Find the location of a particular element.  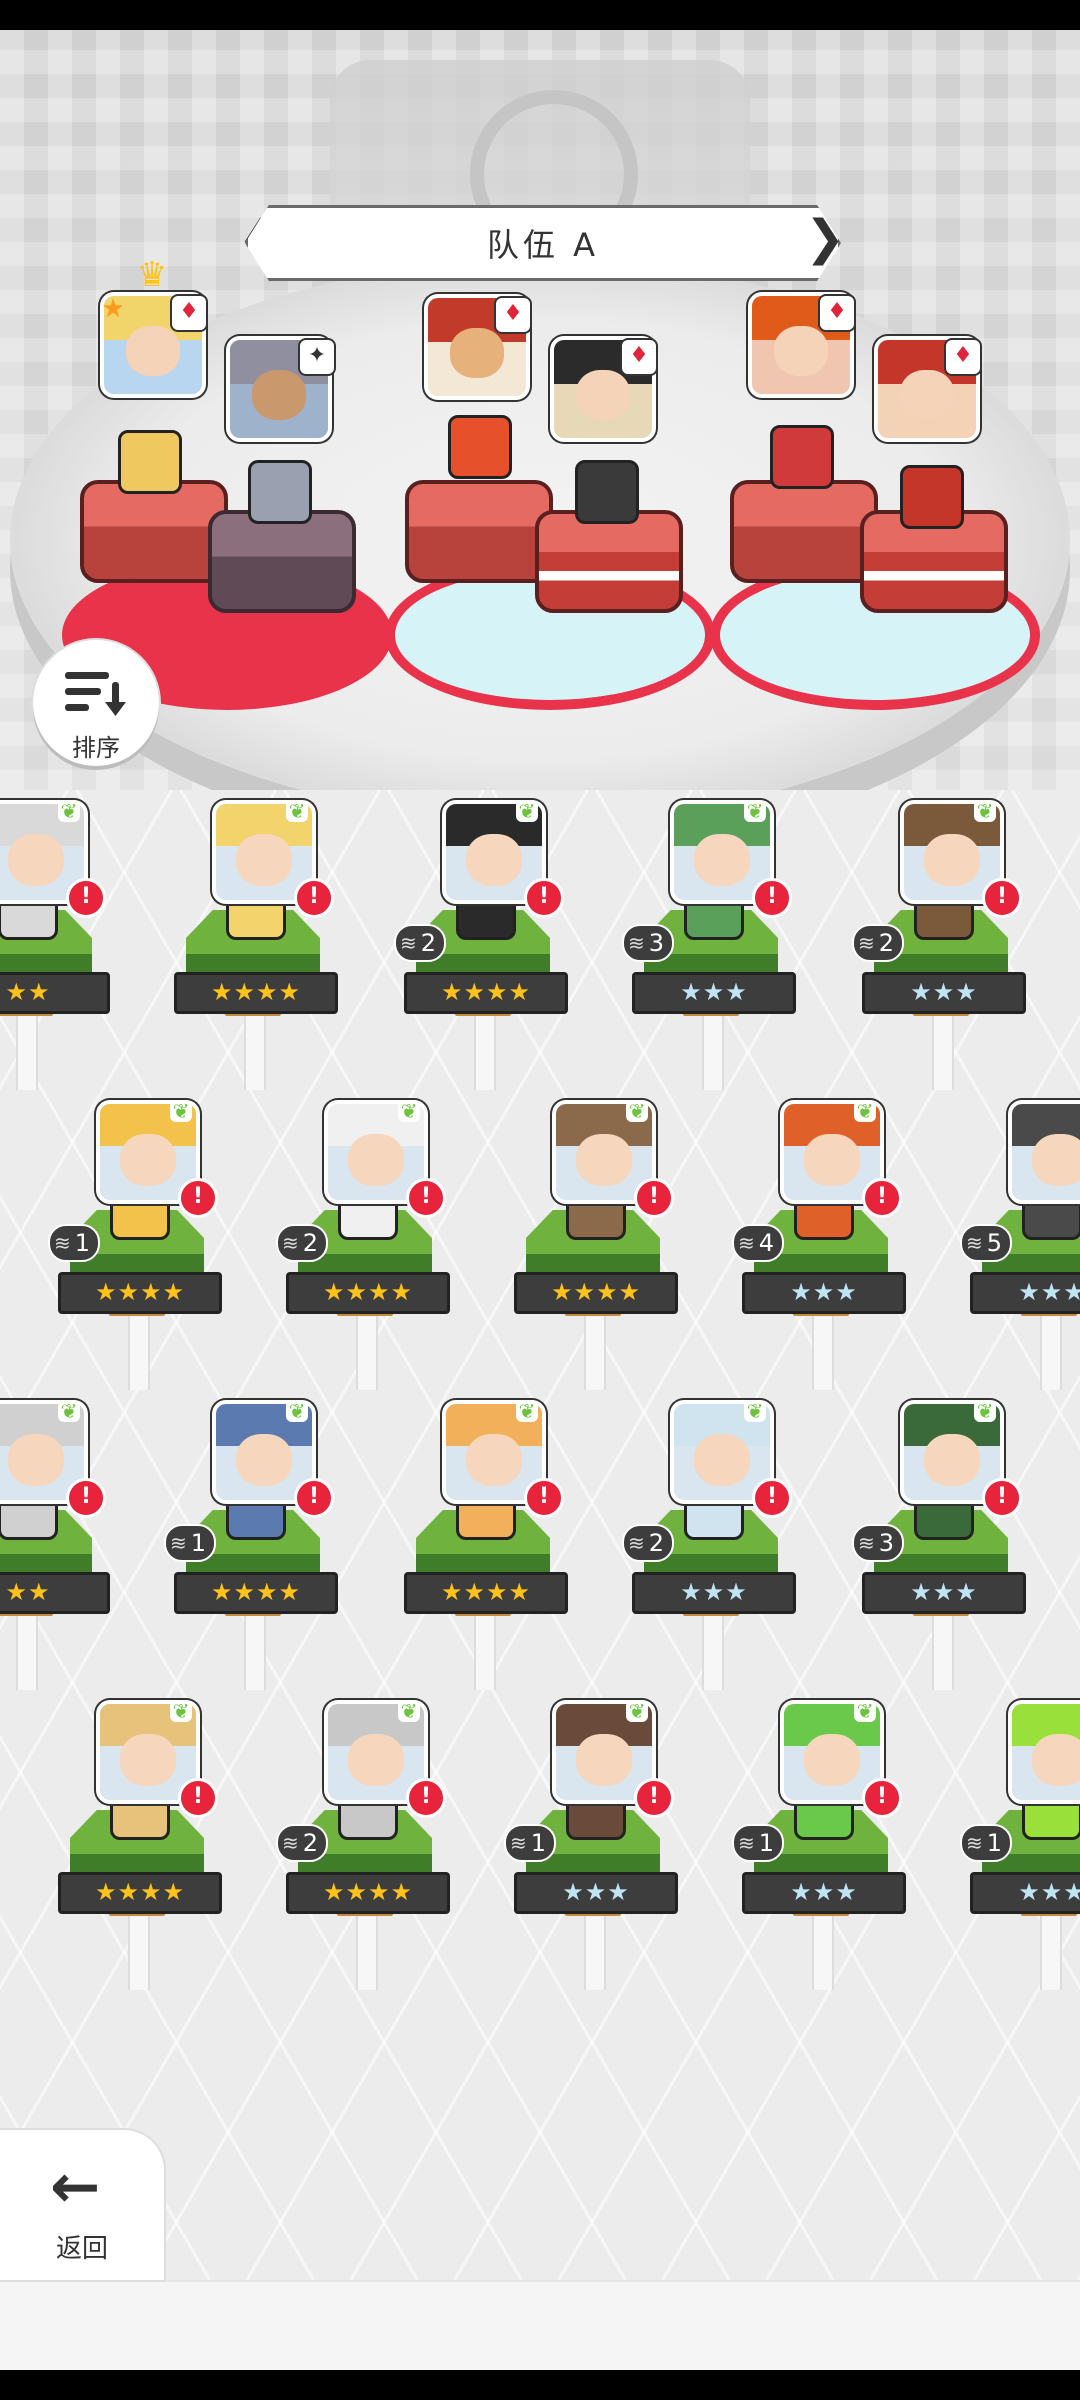

back-label: 返回 is located at coordinates (81, 2249).